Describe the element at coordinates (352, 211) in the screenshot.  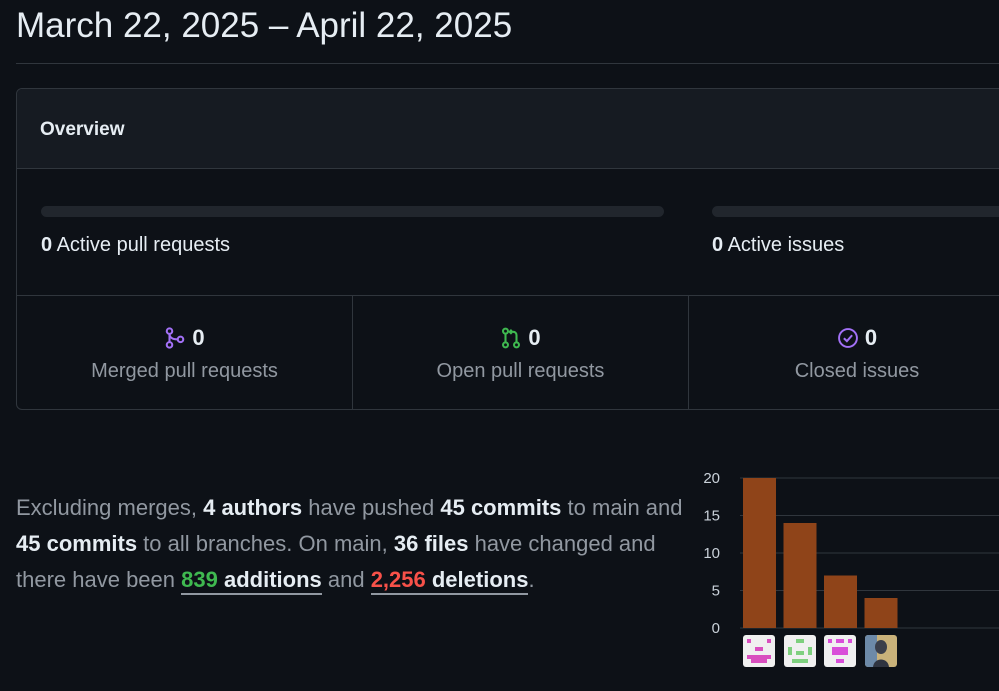
I see `active-prs-progress-bar` at that location.